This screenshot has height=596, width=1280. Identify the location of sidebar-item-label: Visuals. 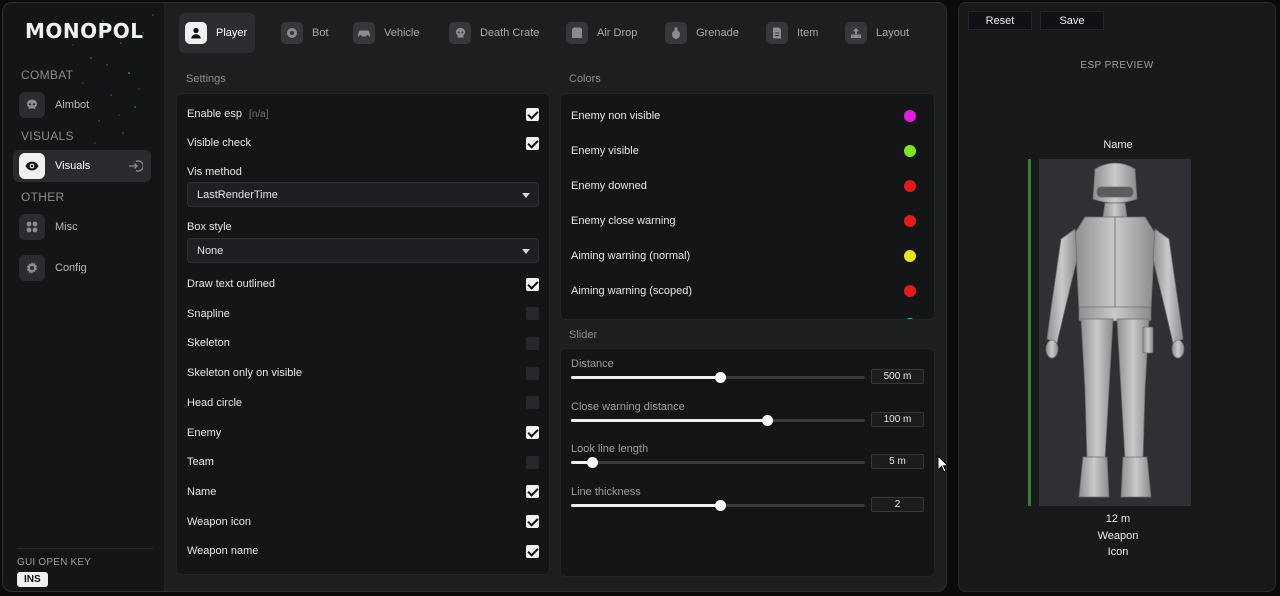
(73, 166).